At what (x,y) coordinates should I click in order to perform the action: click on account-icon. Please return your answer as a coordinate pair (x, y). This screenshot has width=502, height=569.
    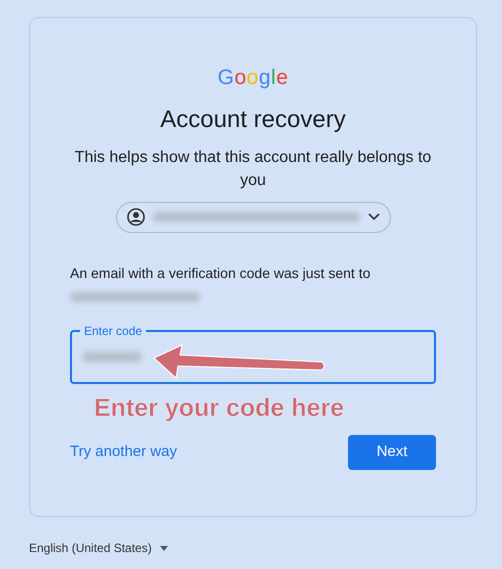
    Looking at the image, I should click on (135, 217).